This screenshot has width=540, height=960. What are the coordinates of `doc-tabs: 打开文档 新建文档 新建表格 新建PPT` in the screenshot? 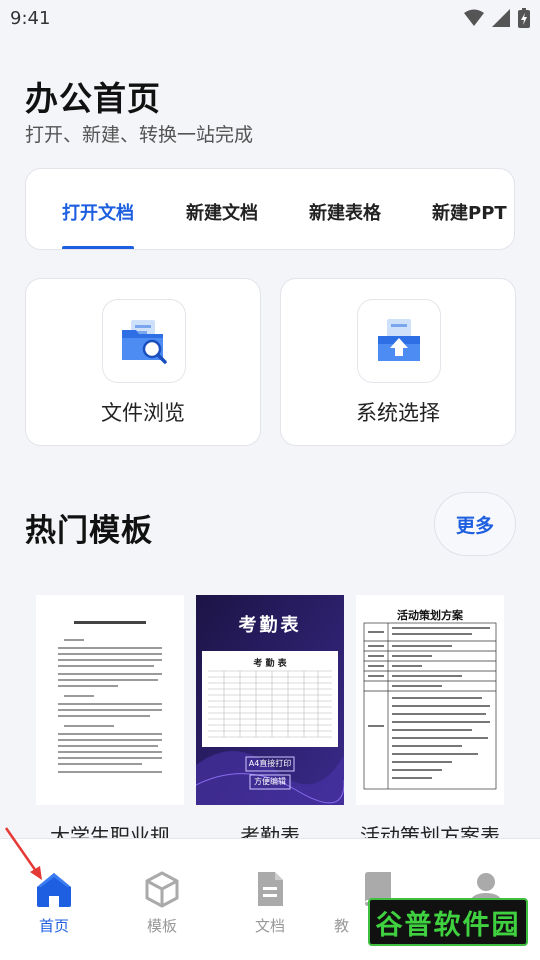 It's located at (270, 209).